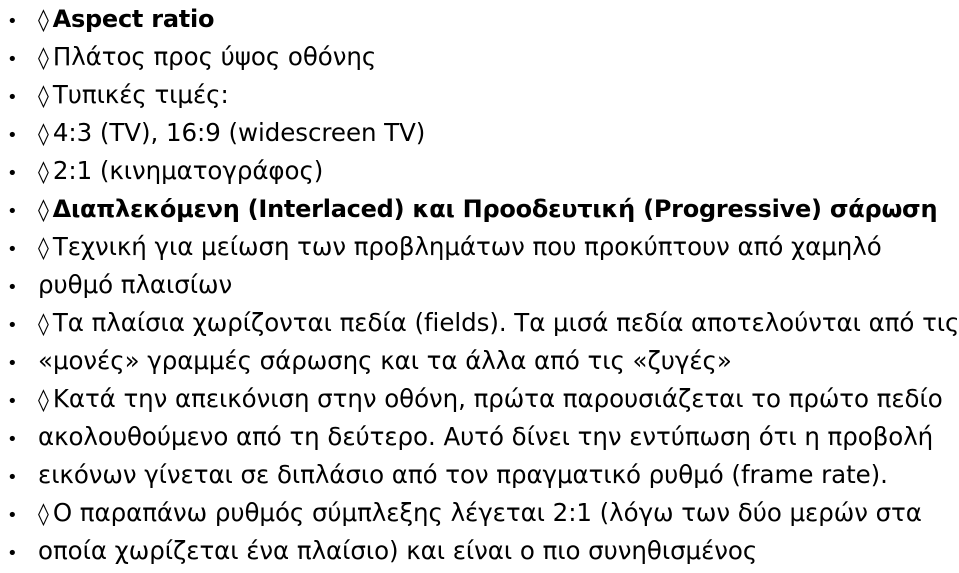 The height and width of the screenshot is (573, 959). I want to click on bullet-line: • ◊ Τυπικές τιμές:, so click(479, 95).